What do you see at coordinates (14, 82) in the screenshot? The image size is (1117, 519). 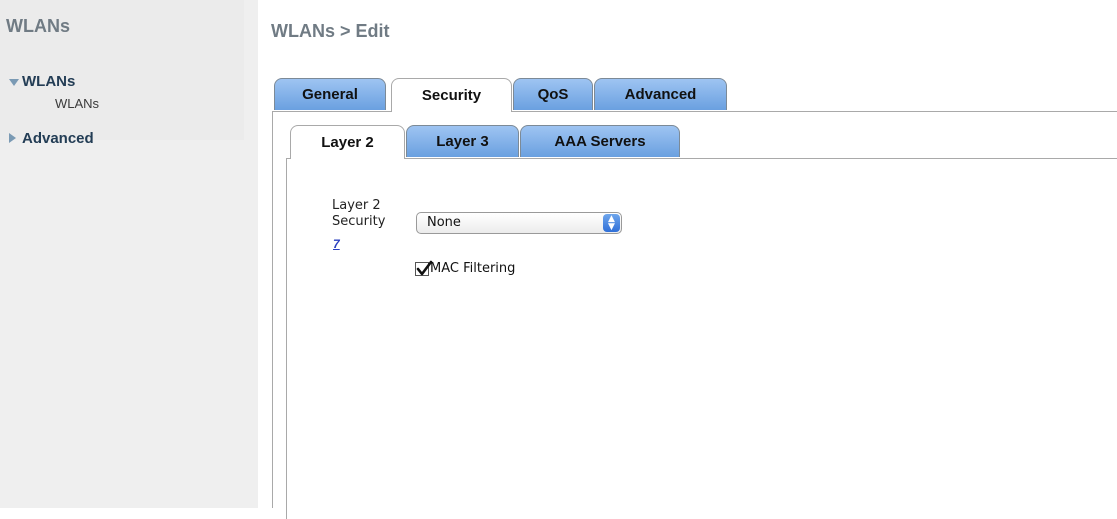 I see `expanded-arrow-icon` at bounding box center [14, 82].